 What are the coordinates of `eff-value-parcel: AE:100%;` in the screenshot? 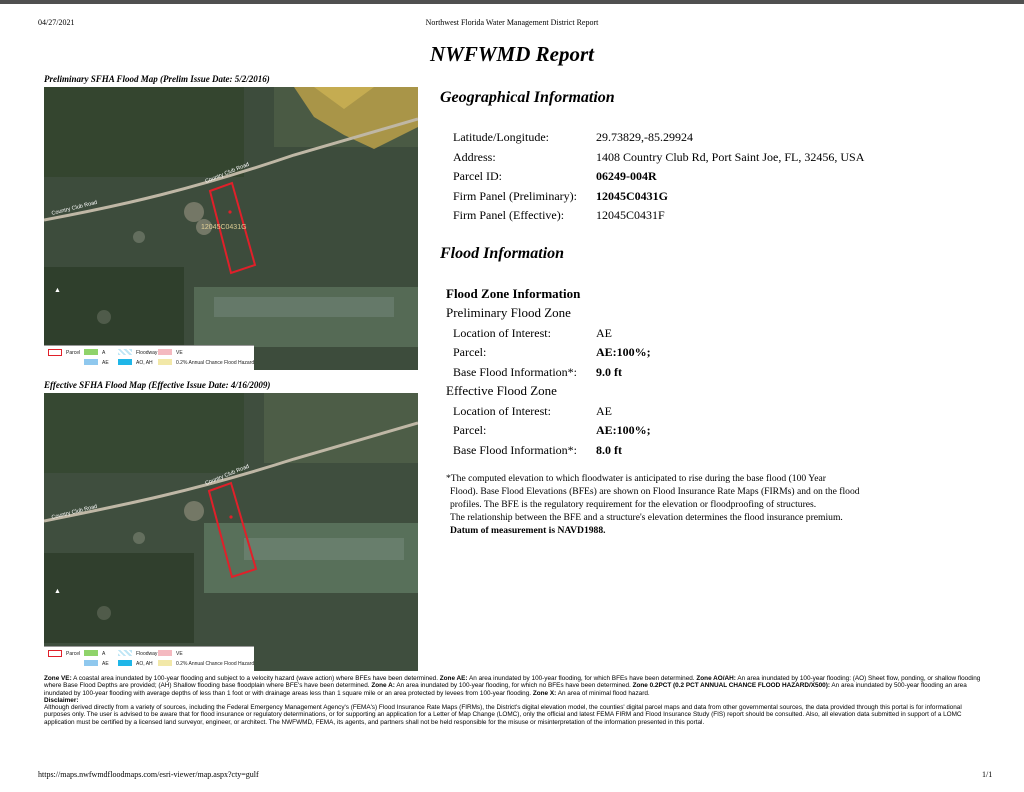 It's located at (623, 430).